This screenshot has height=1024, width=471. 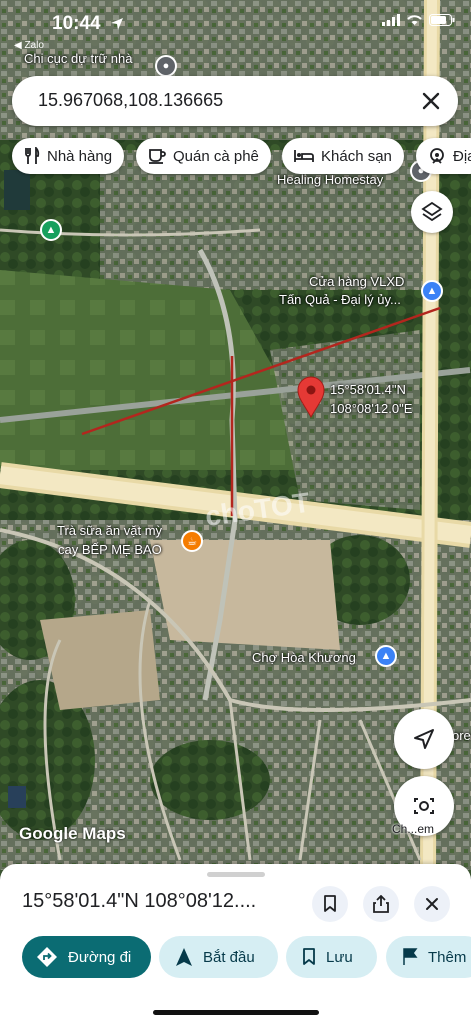 What do you see at coordinates (117, 24) in the screenshot?
I see `location-arrow-icon` at bounding box center [117, 24].